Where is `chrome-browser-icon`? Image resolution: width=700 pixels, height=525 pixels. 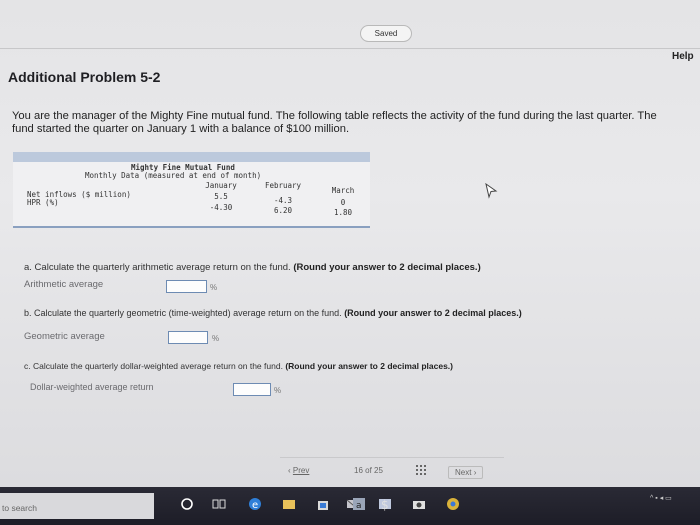 chrome-browser-icon is located at coordinates (453, 504).